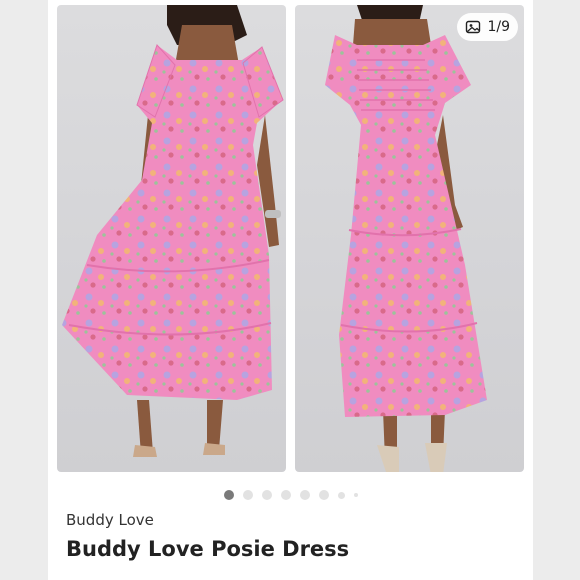 This screenshot has height=580, width=580. Describe the element at coordinates (473, 27) in the screenshot. I see `gallery-icon` at that location.